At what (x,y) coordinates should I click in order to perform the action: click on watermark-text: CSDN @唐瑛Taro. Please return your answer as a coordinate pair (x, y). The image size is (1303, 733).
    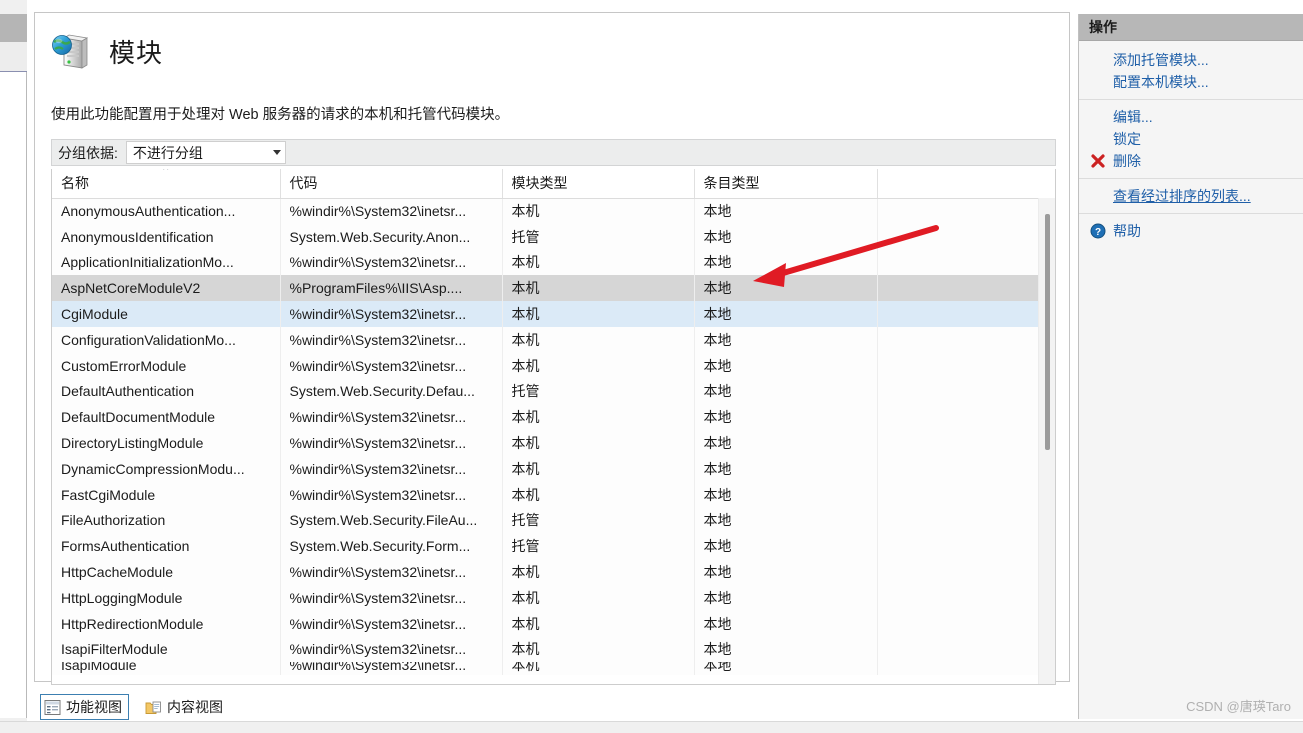
    Looking at the image, I should click on (1238, 706).